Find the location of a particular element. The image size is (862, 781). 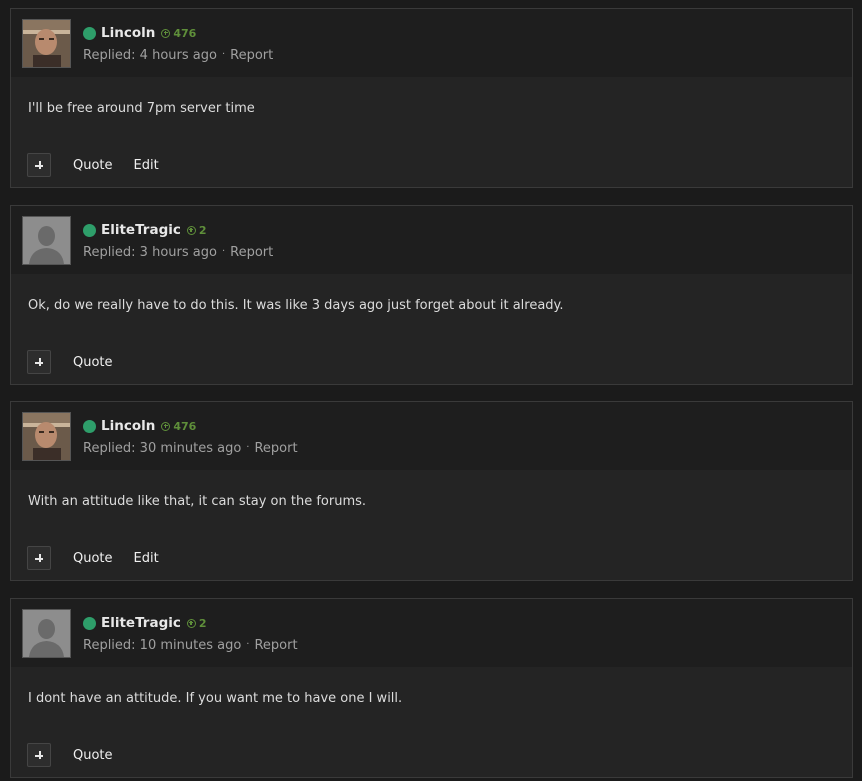

post-meta: Replied: 3 hours ago · Report is located at coordinates (178, 252).